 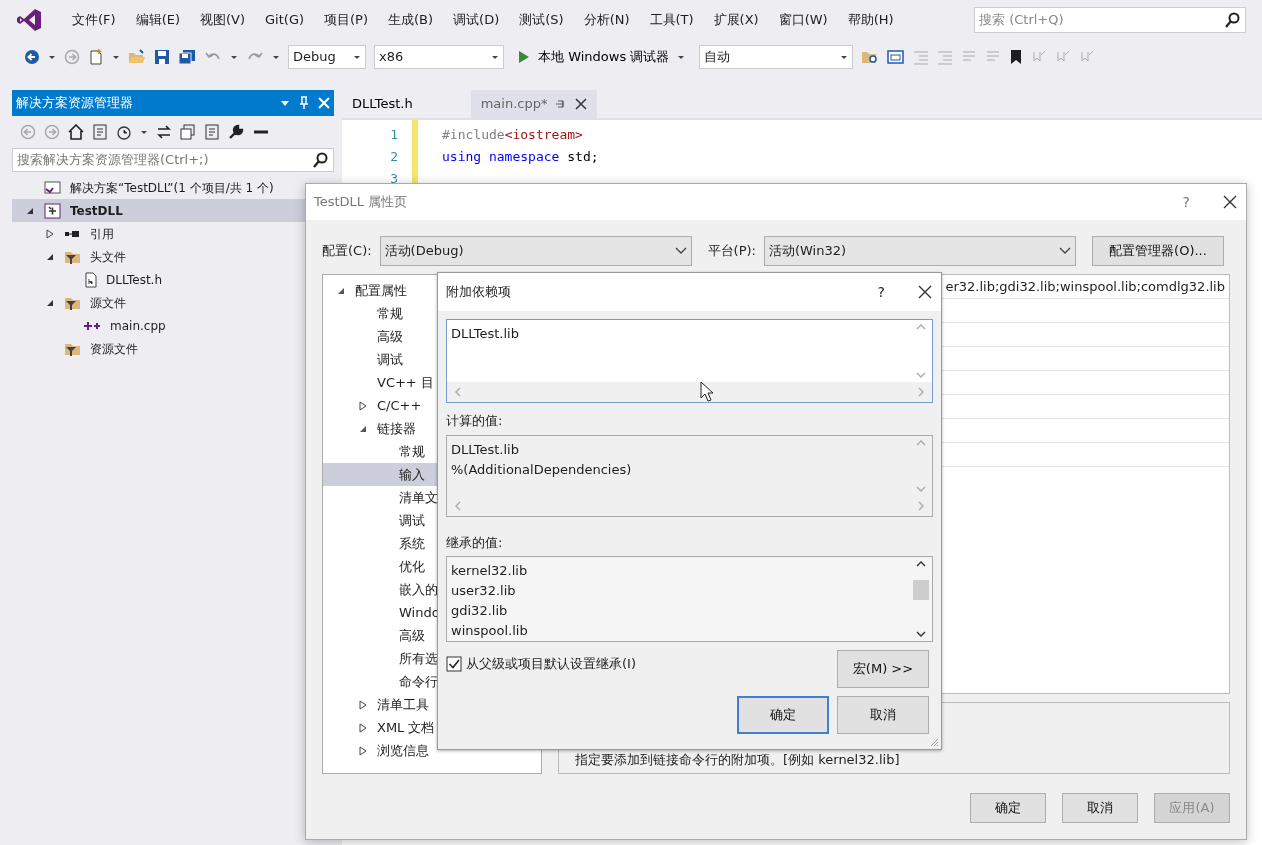 What do you see at coordinates (158, 187) in the screenshot?
I see `tree-item: 解决方案“TestDLL”(1 个项目/共 1 个)` at bounding box center [158, 187].